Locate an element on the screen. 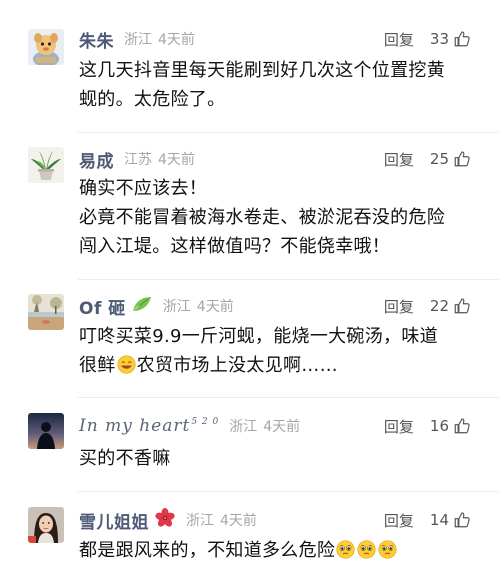 The width and height of the screenshot is (499, 578). potted-plant-avatar is located at coordinates (46, 165).